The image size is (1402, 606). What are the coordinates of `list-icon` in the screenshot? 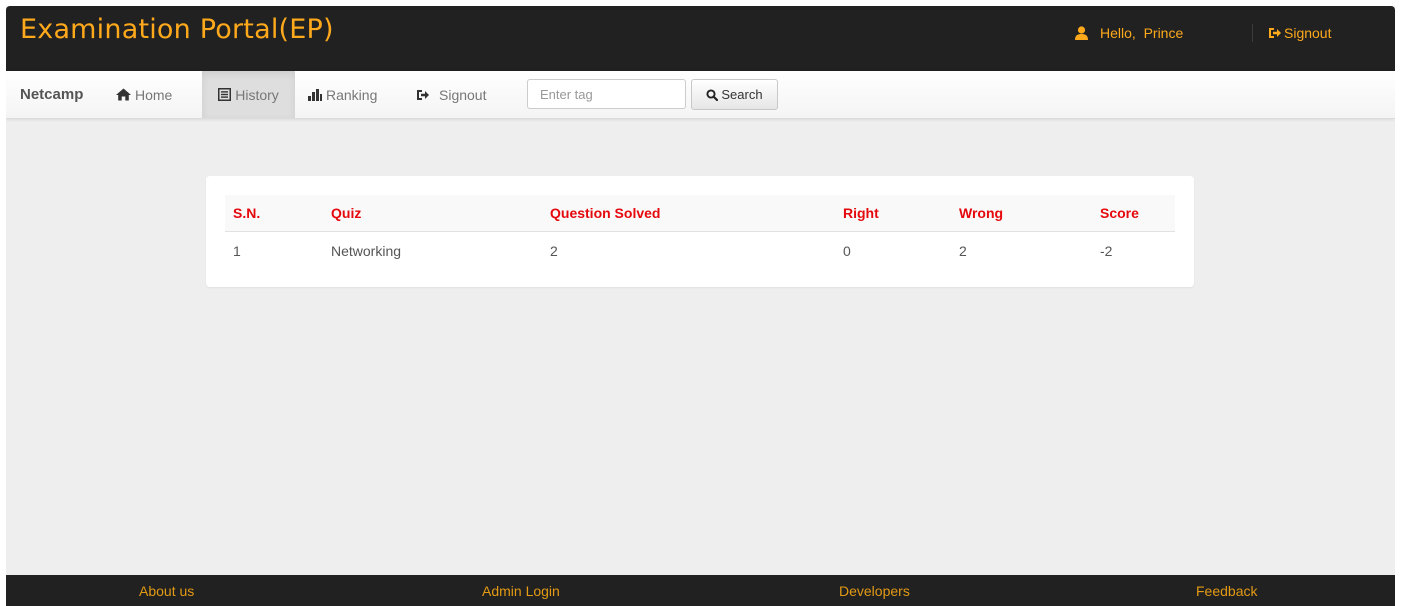 It's located at (225, 94).